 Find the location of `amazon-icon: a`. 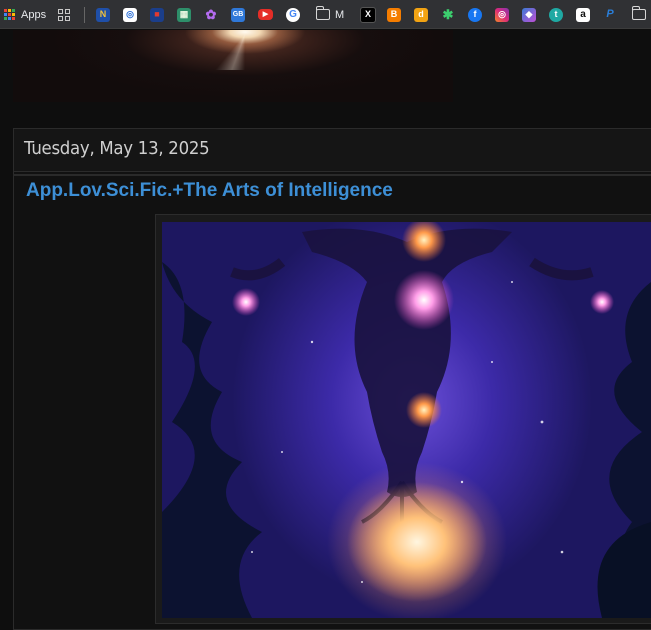

amazon-icon: a is located at coordinates (583, 14).